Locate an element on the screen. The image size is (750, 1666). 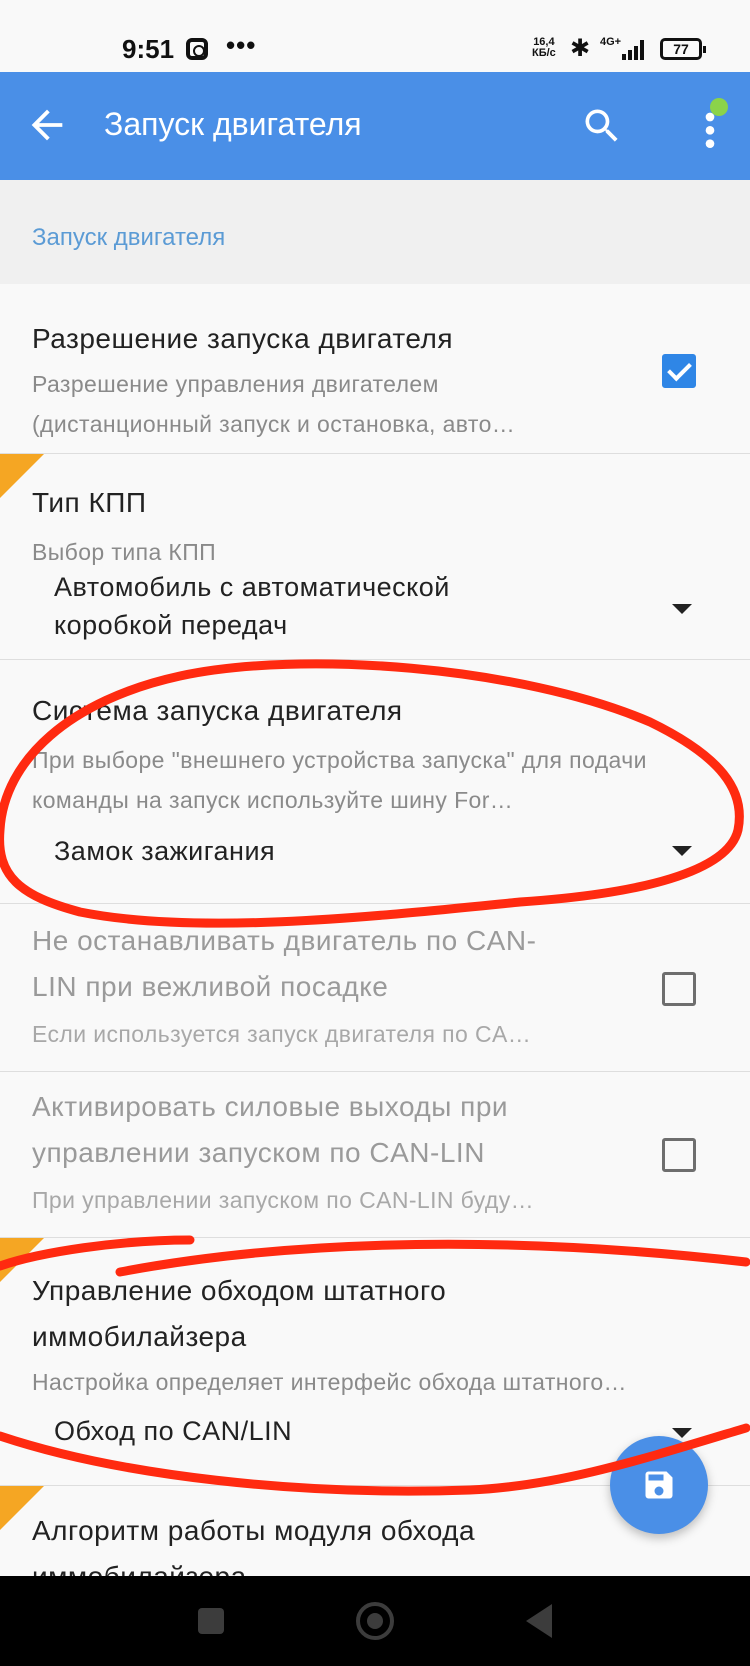
search-icon is located at coordinates (602, 126).